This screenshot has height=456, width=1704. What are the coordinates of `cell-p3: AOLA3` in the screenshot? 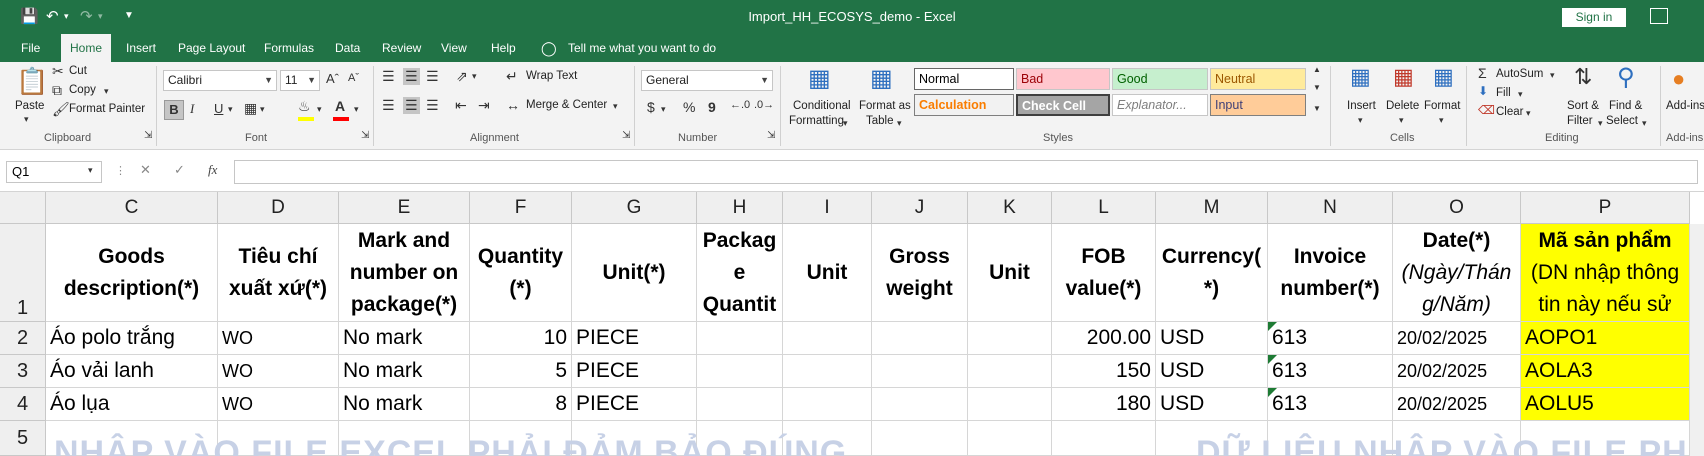 It's located at (1605, 371).